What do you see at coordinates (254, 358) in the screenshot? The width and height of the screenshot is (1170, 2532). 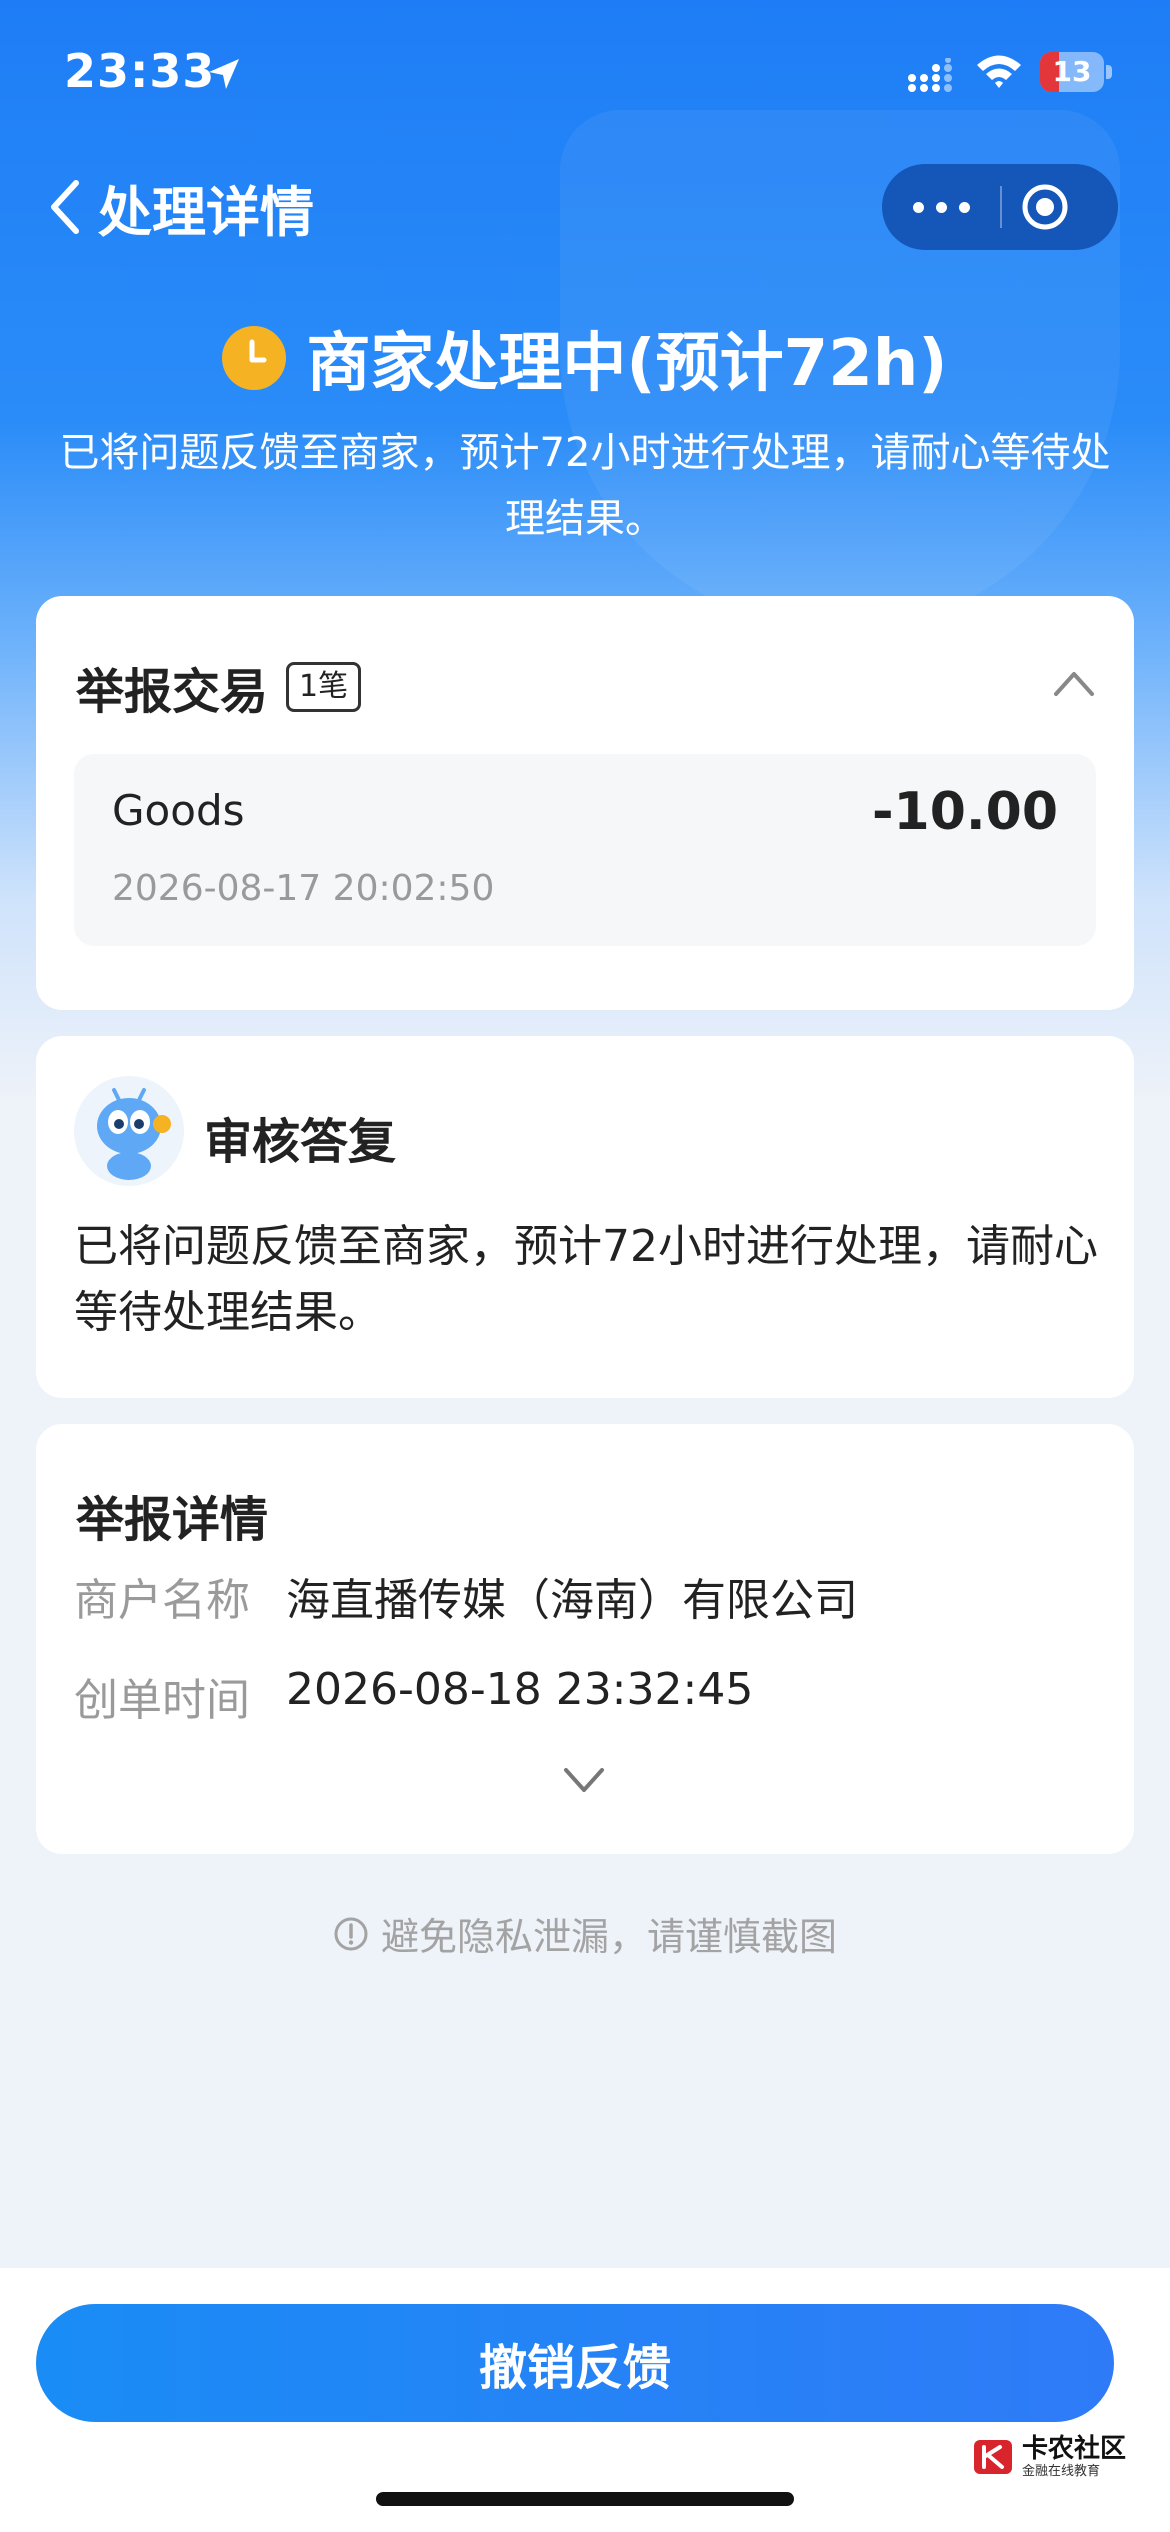 I see `clock-icon` at bounding box center [254, 358].